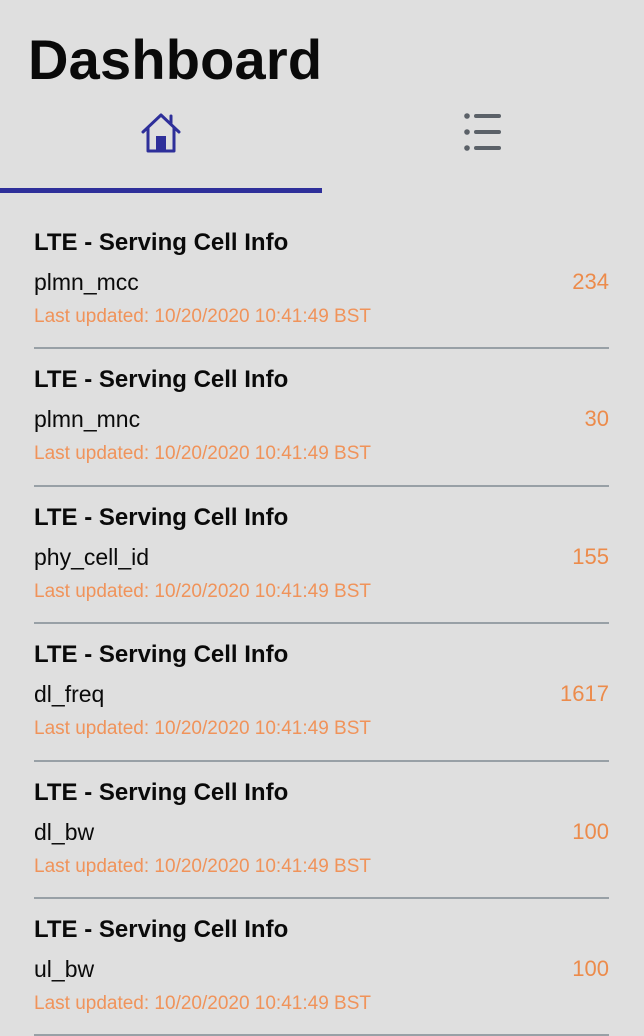 Image resolution: width=644 pixels, height=1036 pixels. I want to click on field-name: phy_cell_id, so click(92, 556).